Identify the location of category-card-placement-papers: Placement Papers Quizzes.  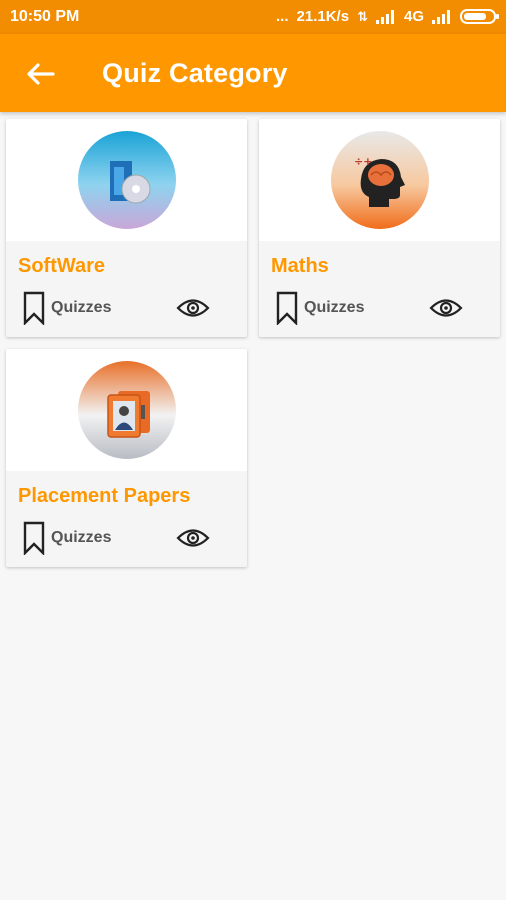
(126, 458).